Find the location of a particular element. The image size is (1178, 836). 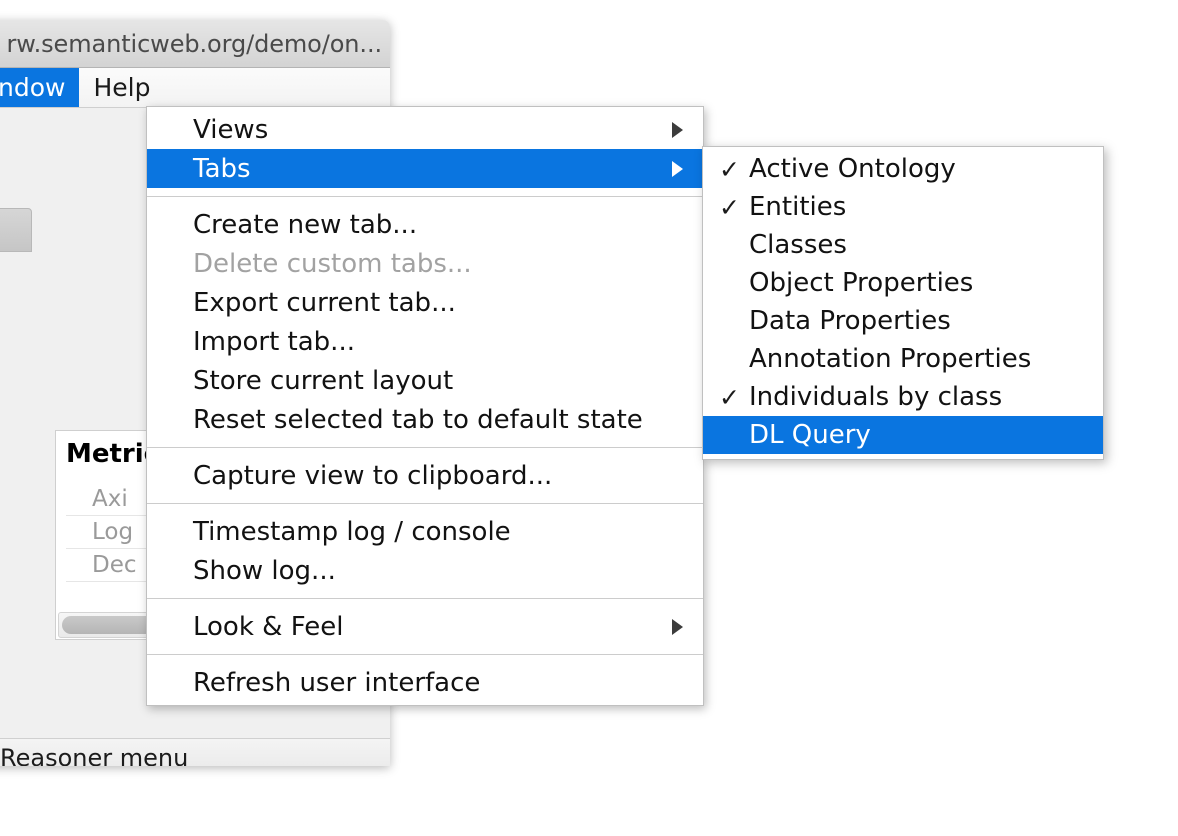

menu-bar: Refactor Window Help is located at coordinates (195, 88).